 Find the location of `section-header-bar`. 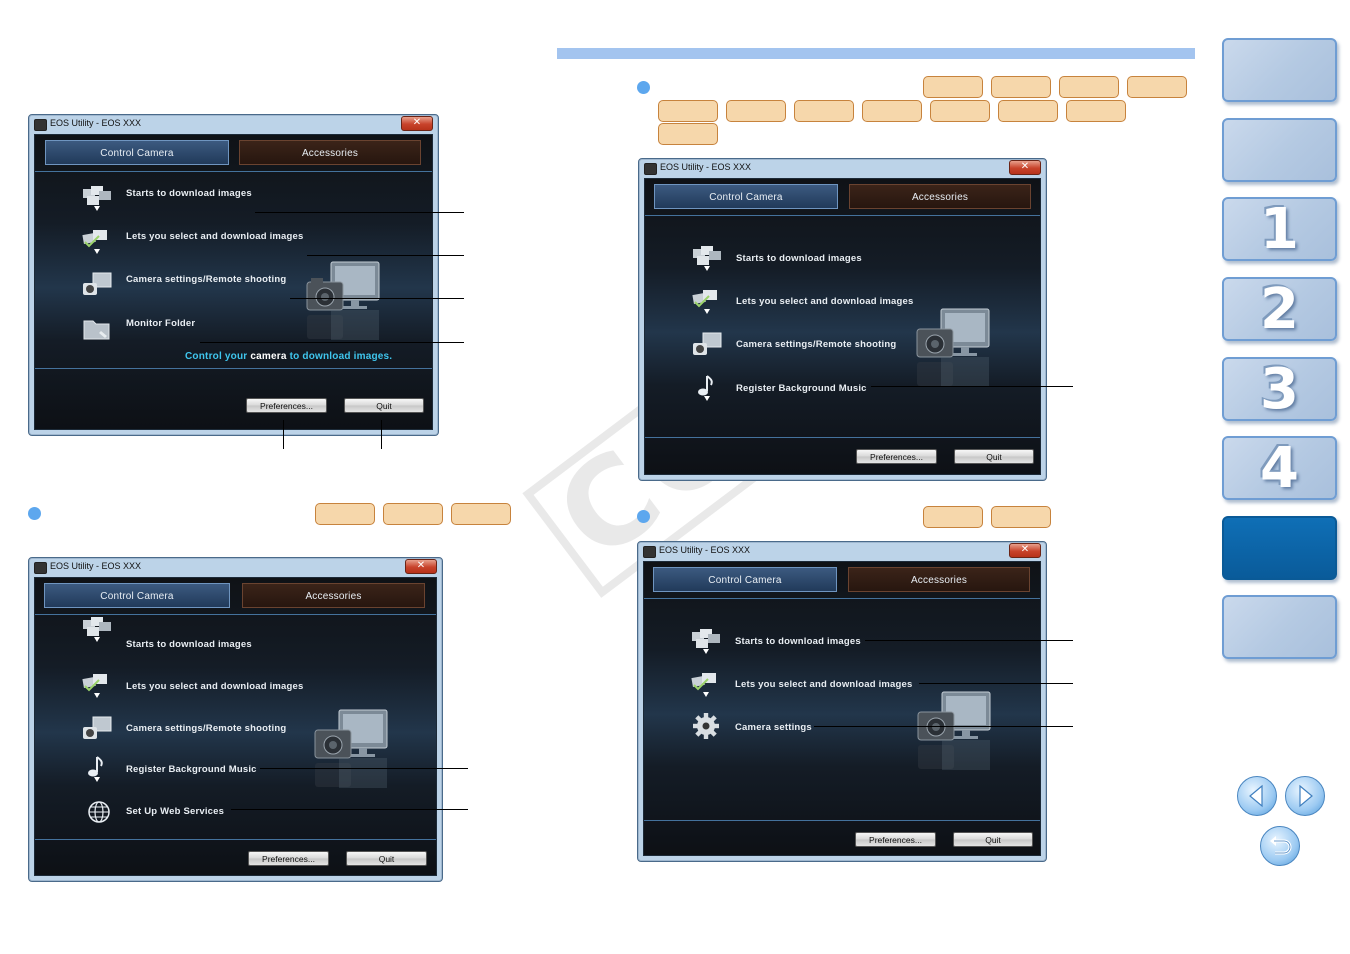

section-header-bar is located at coordinates (876, 53).